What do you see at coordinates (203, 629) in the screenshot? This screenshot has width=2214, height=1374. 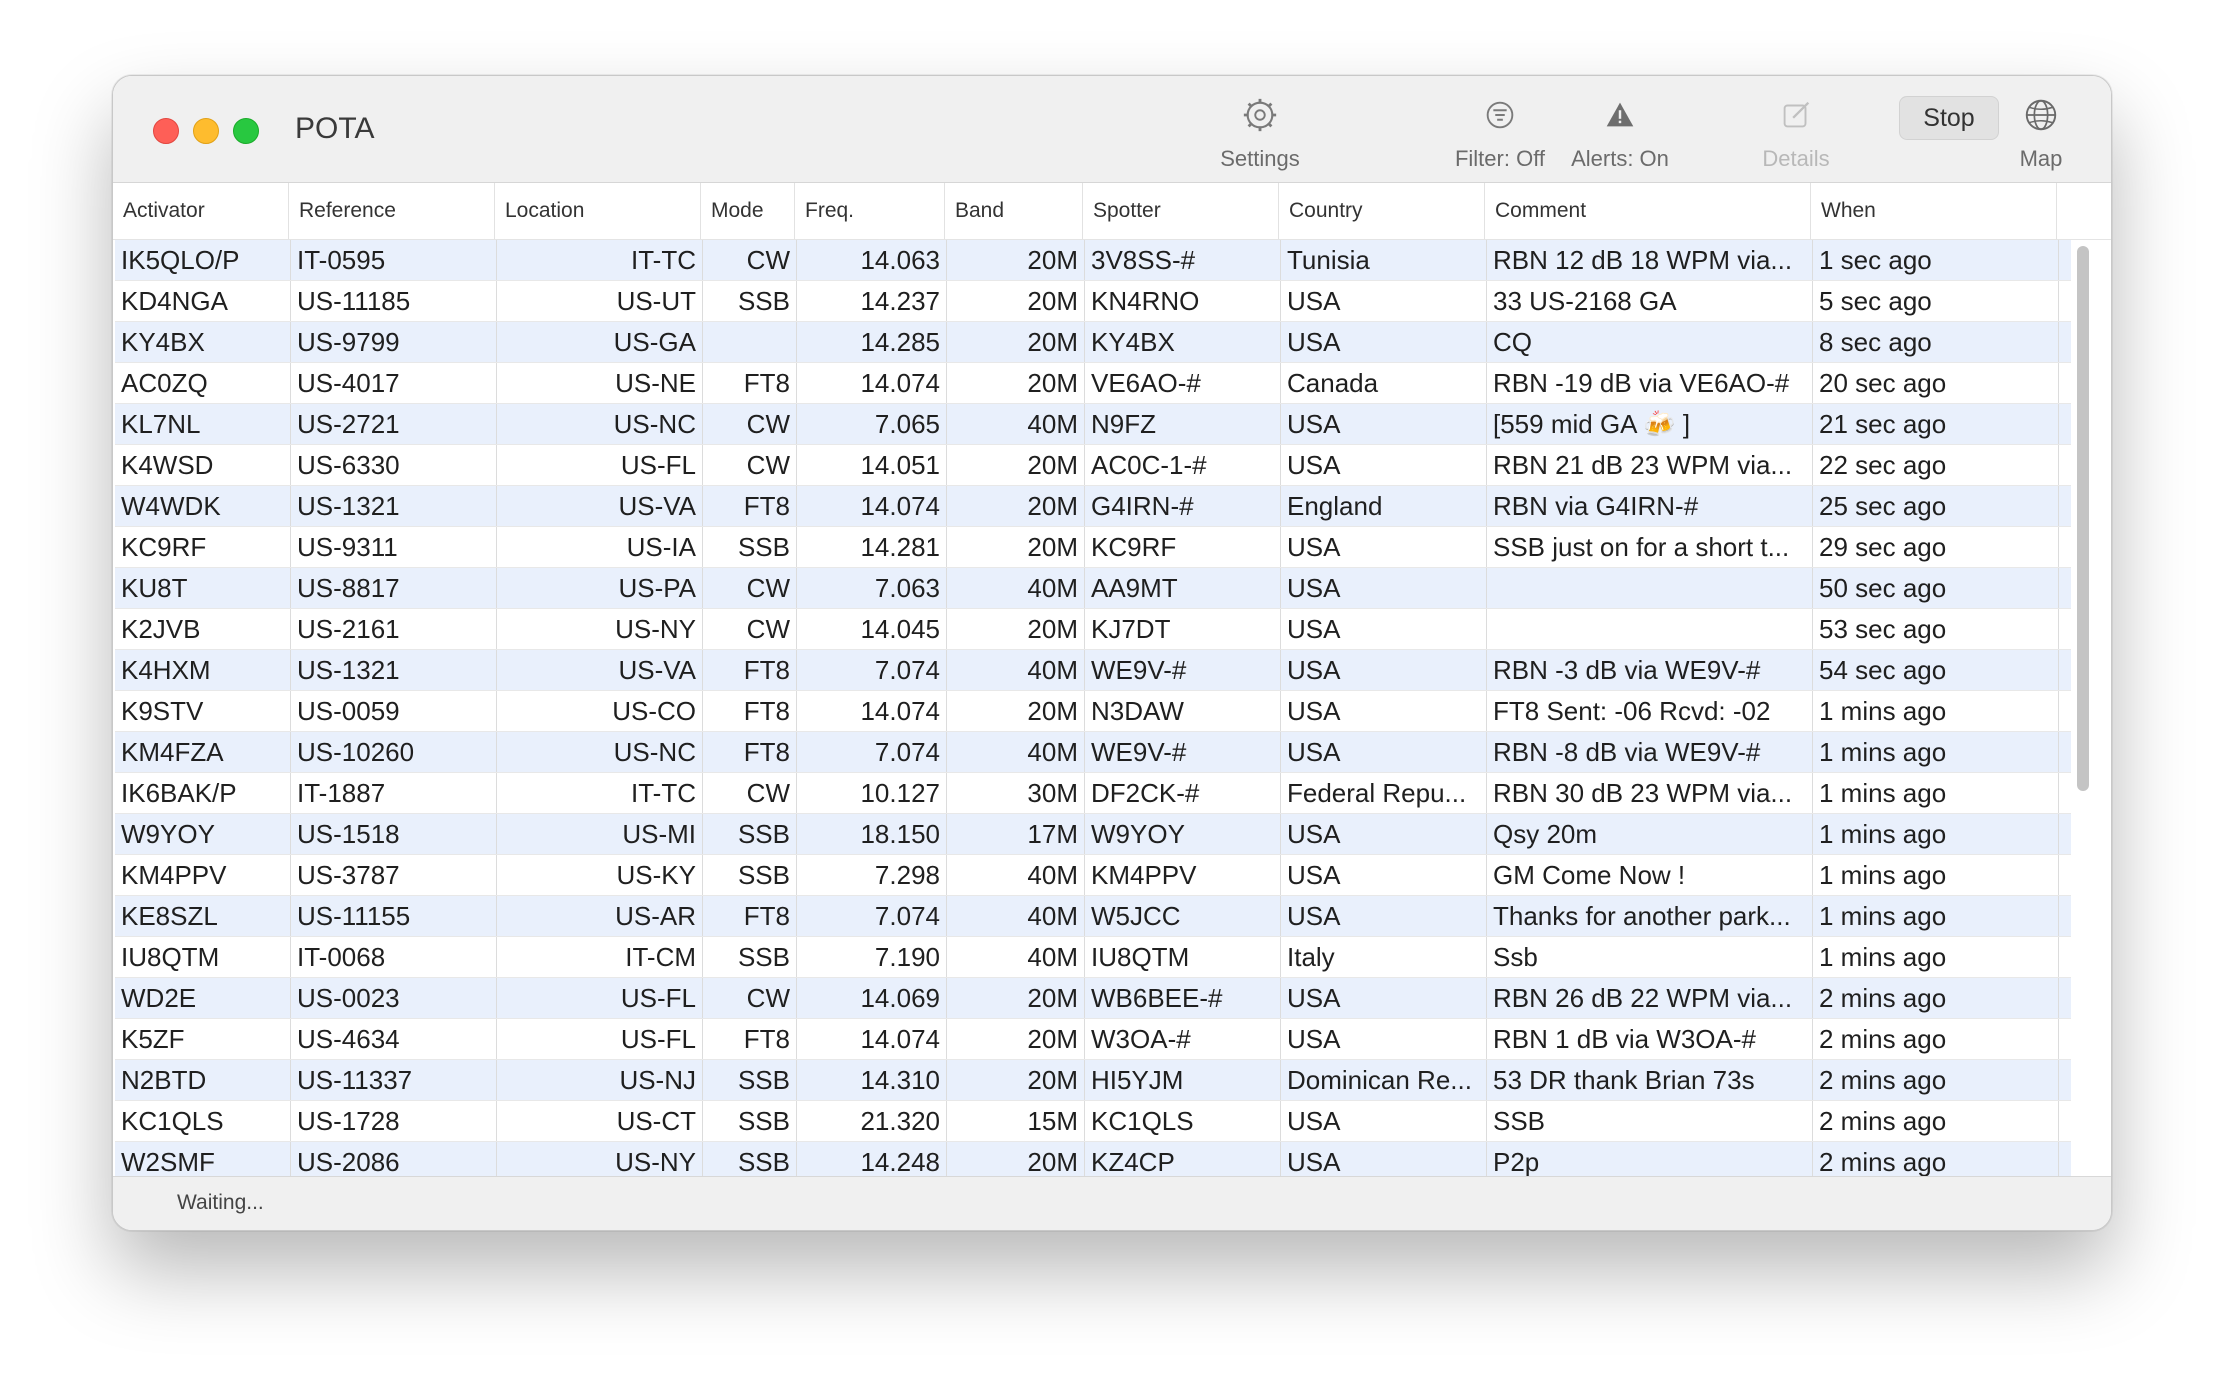 I see `cell-activator: K2JVB` at bounding box center [203, 629].